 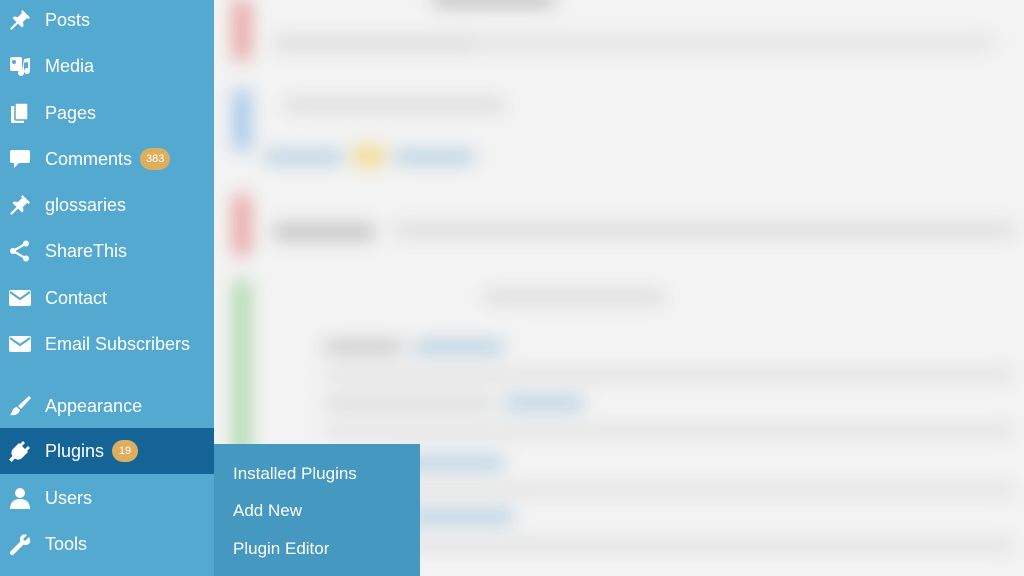 I want to click on submenu-installed-plugins: Installed Plugins, so click(x=295, y=474).